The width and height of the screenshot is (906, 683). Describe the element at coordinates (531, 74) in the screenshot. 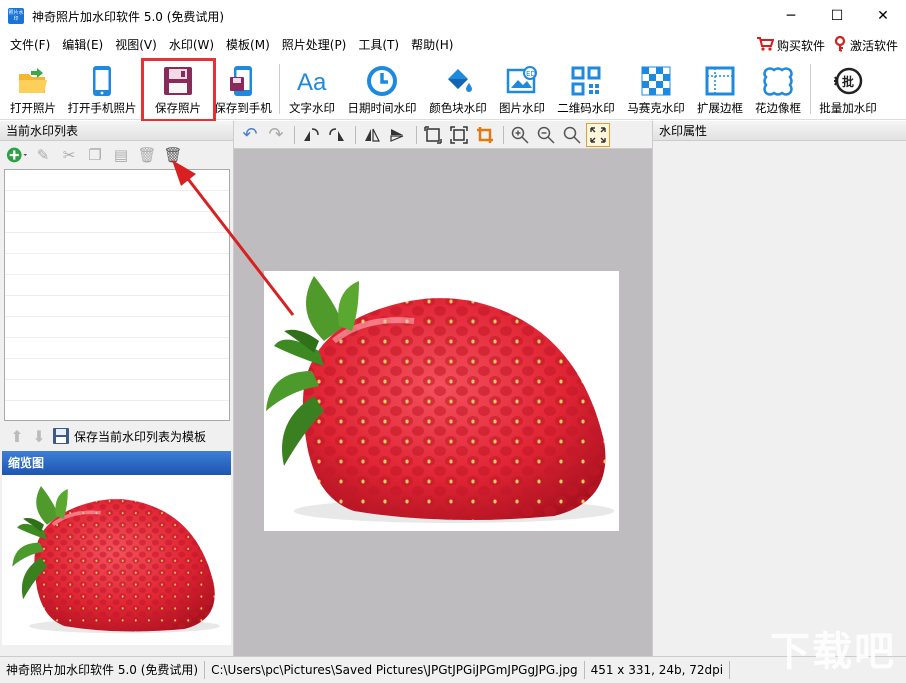

I see `svg-text: ED` at that location.